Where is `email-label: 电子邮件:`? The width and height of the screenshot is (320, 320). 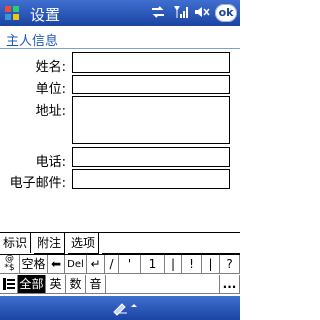
email-label: 电子邮件: is located at coordinates (37, 183).